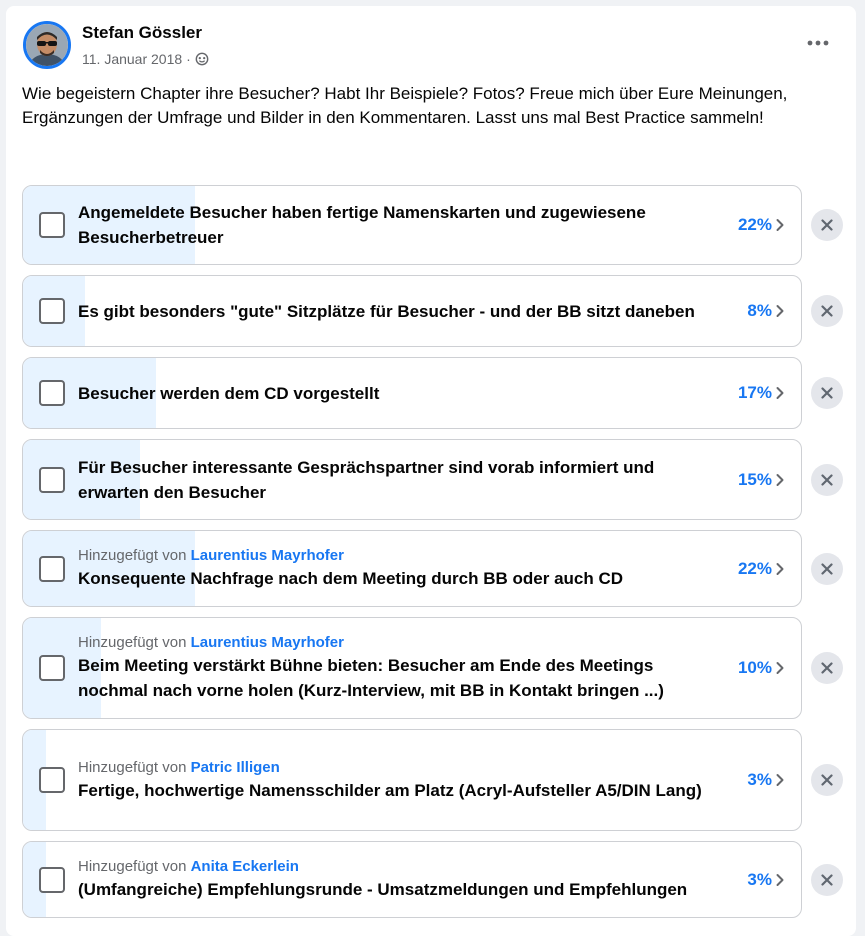 Image resolution: width=865 pixels, height=936 pixels. Describe the element at coordinates (397, 867) in the screenshot. I see `added-by-line: Hinzugefügt von Anita Eckerlein` at that location.